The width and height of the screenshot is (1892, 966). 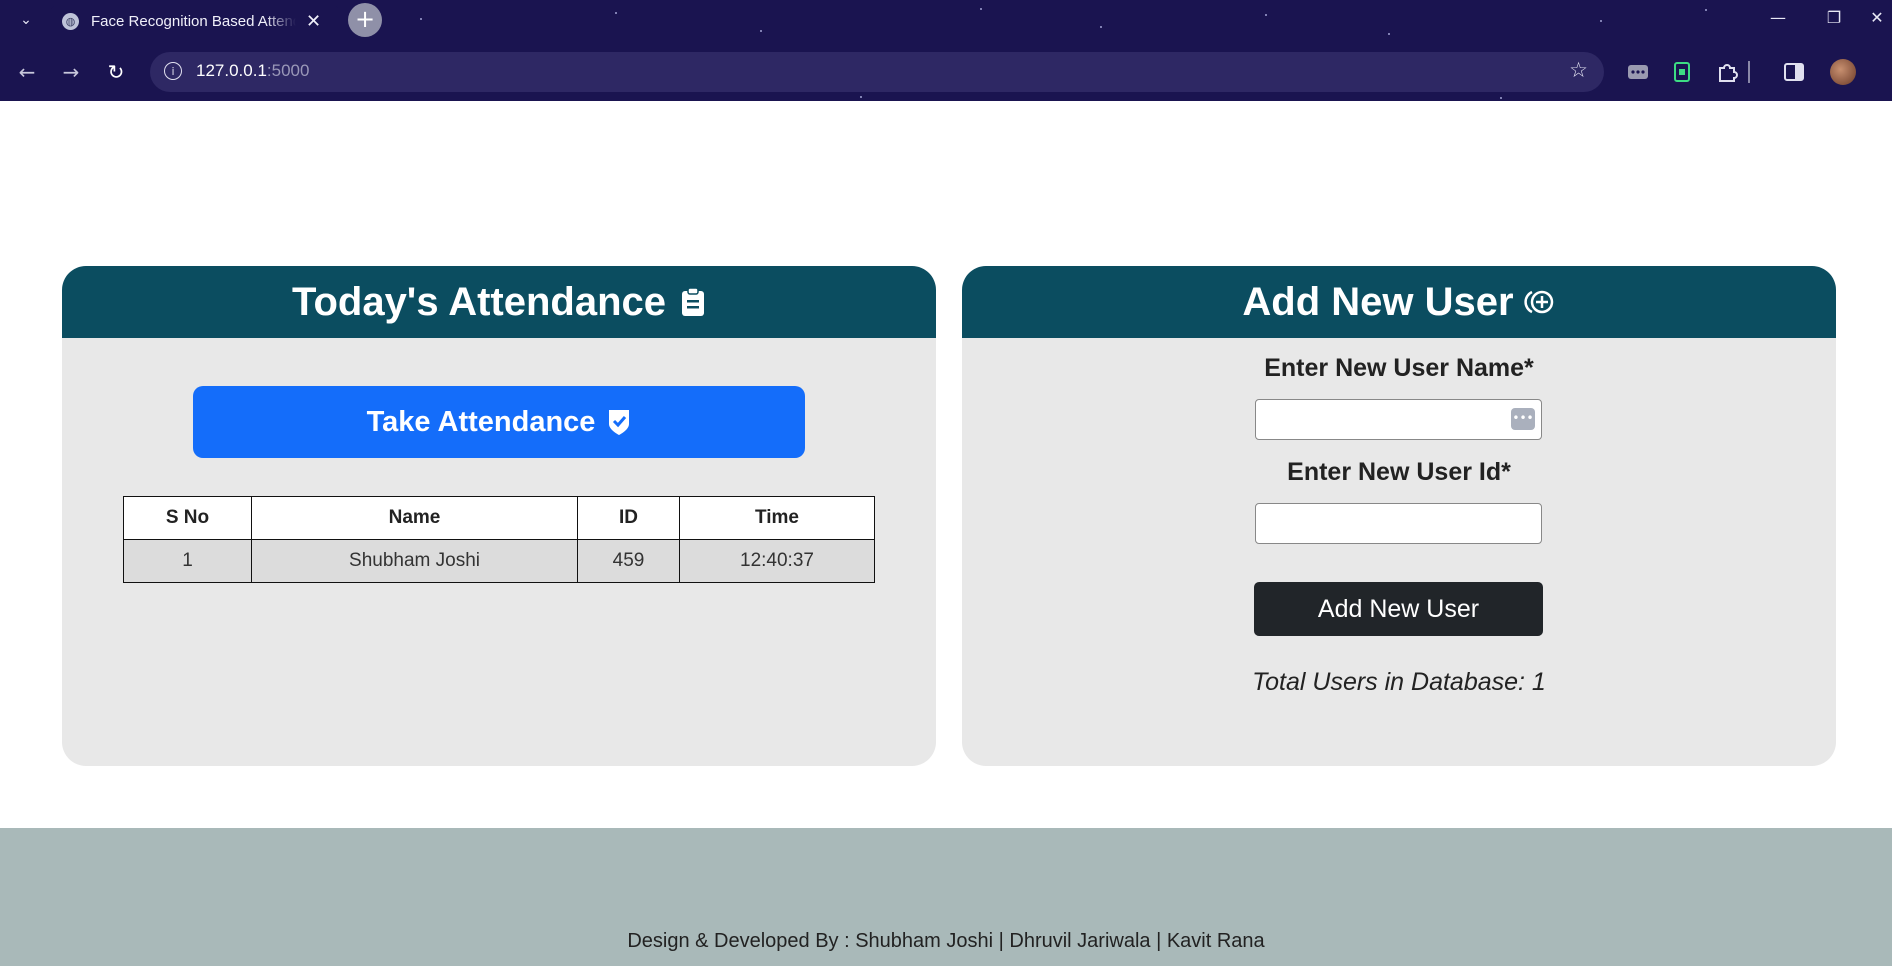 I want to click on tab-close-icon: ✕, so click(x=313, y=21).